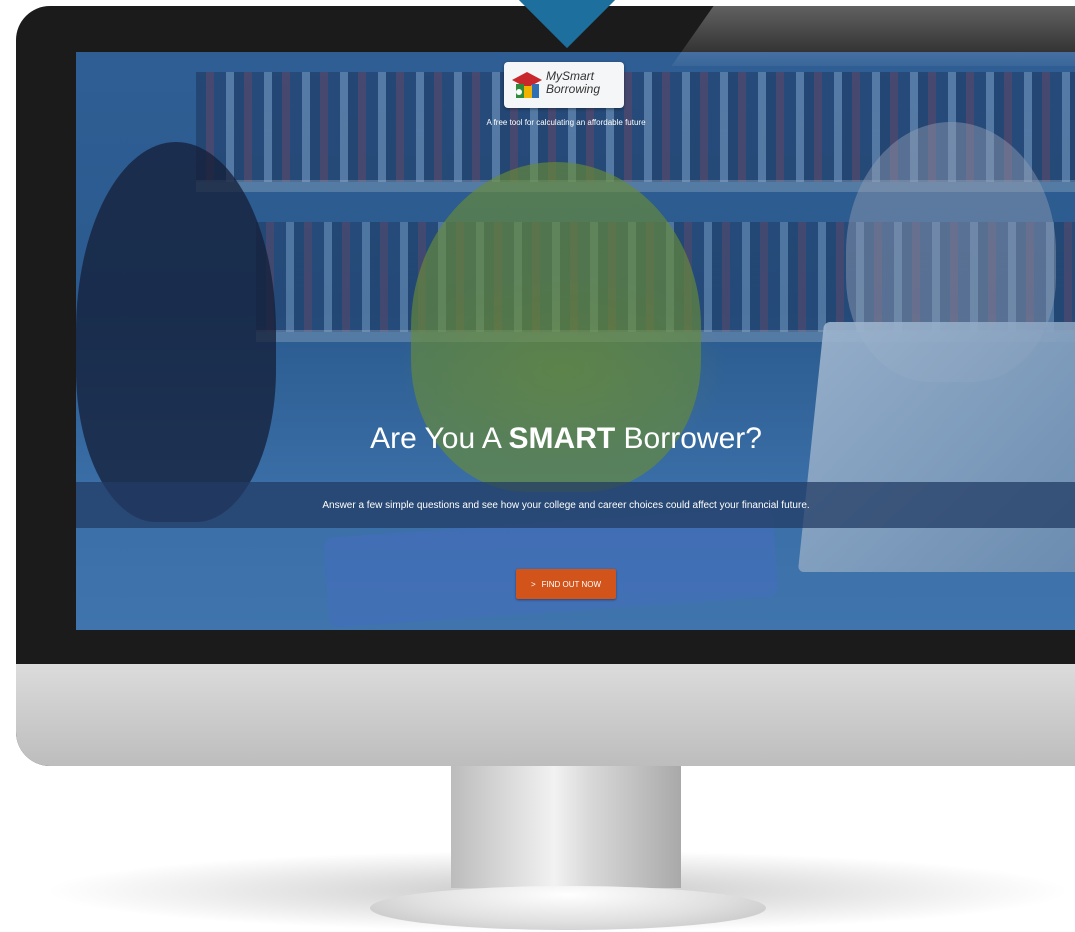 Image resolution: width=1075 pixels, height=932 pixels. What do you see at coordinates (435, 438) in the screenshot?
I see `headline-prefix: Are You A` at bounding box center [435, 438].